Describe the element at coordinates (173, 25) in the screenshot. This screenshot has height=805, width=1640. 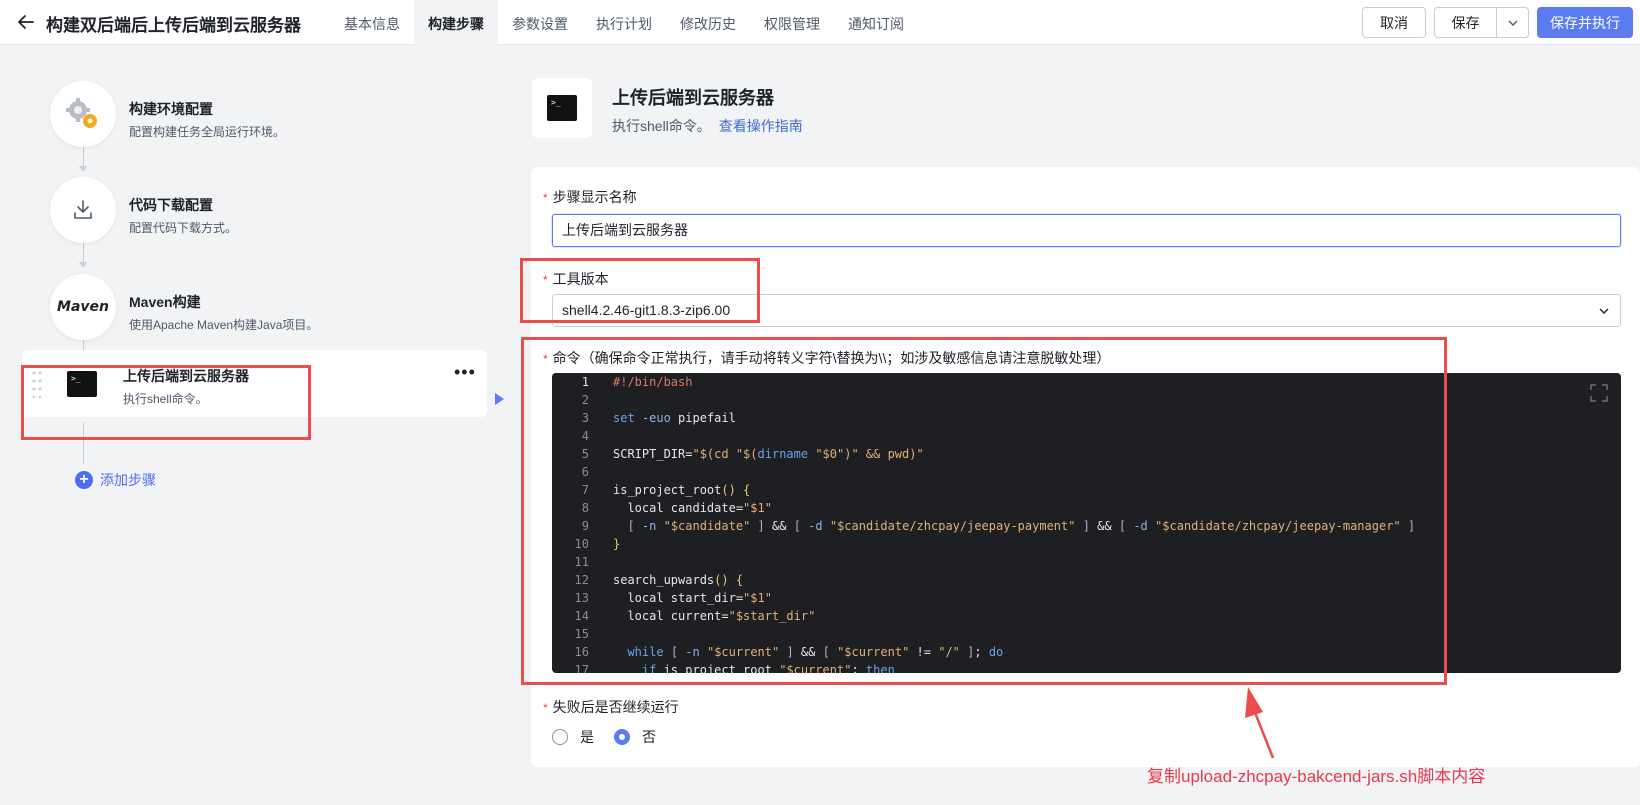
I see `page-title: 构建双后端后上传后端到云服务器` at that location.